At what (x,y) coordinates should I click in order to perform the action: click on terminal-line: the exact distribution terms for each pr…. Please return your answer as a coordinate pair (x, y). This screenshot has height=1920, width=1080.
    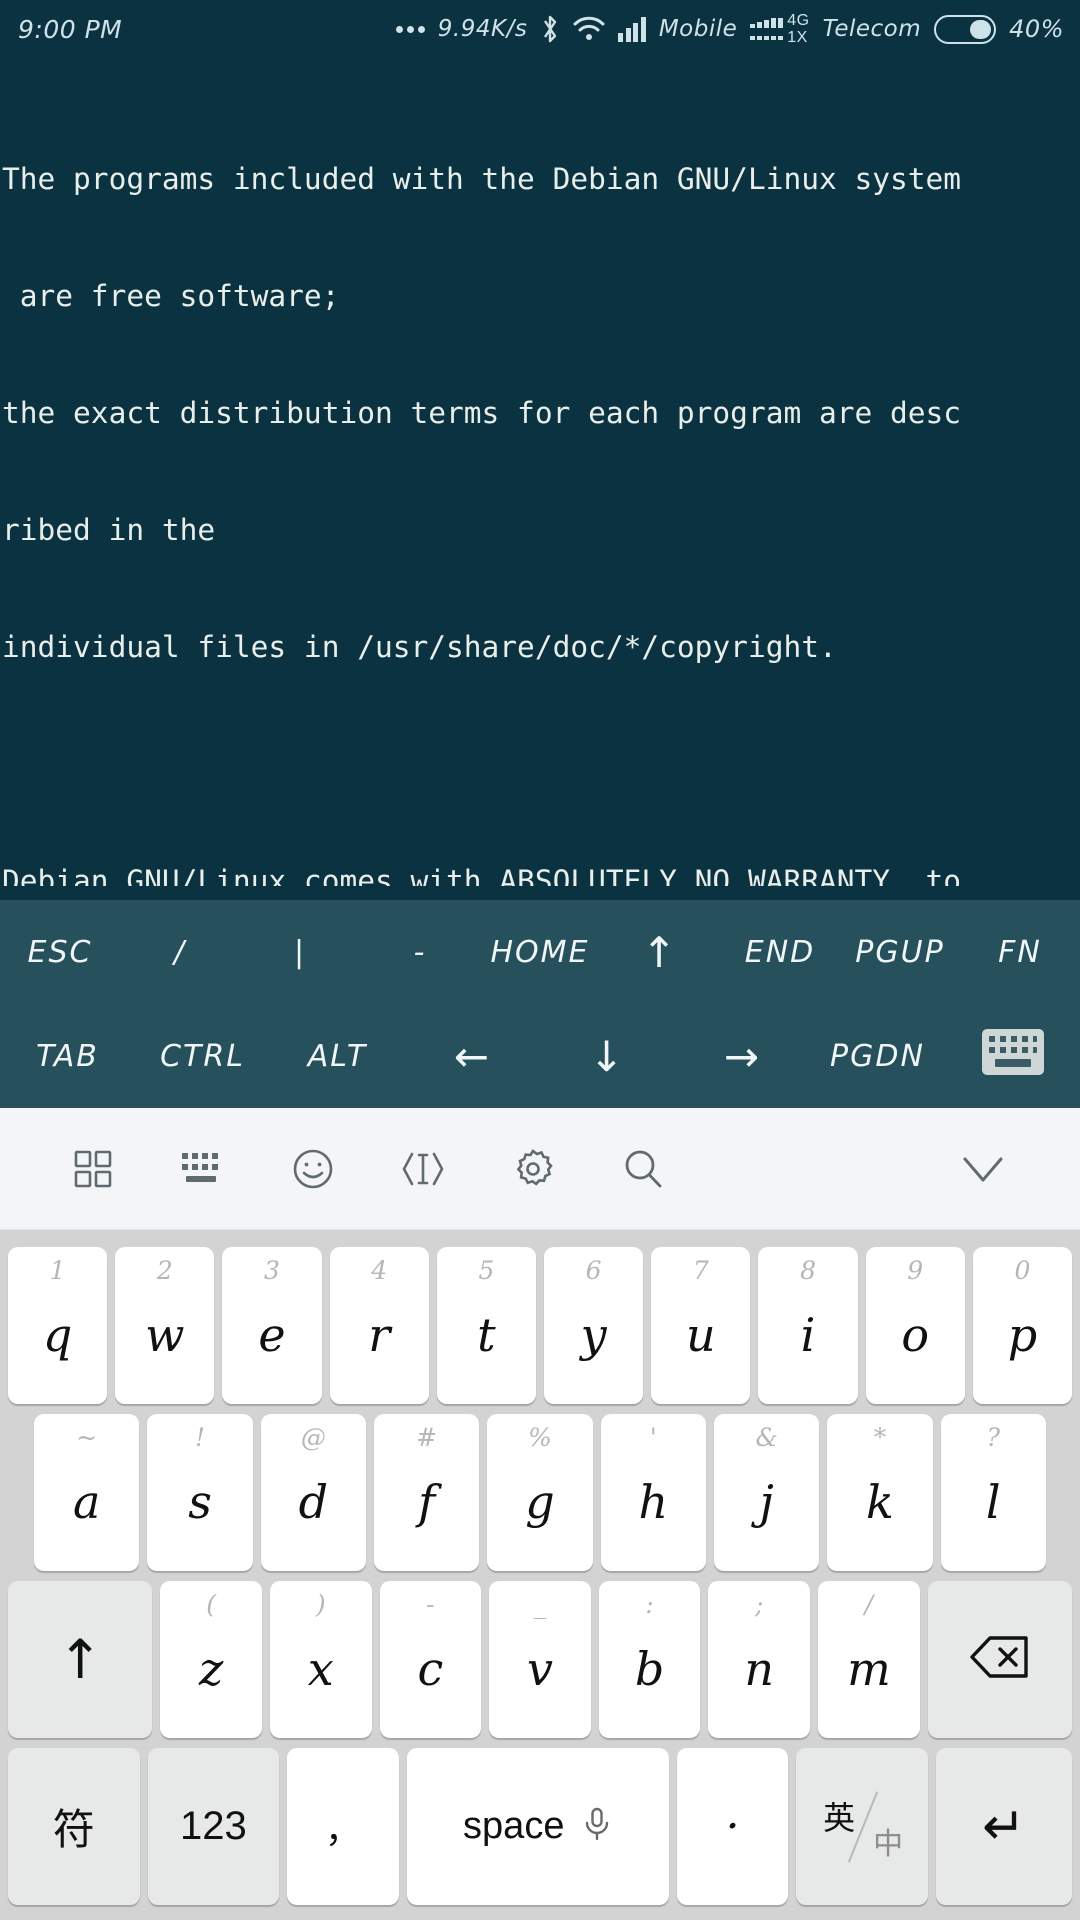
    Looking at the image, I should click on (482, 413).